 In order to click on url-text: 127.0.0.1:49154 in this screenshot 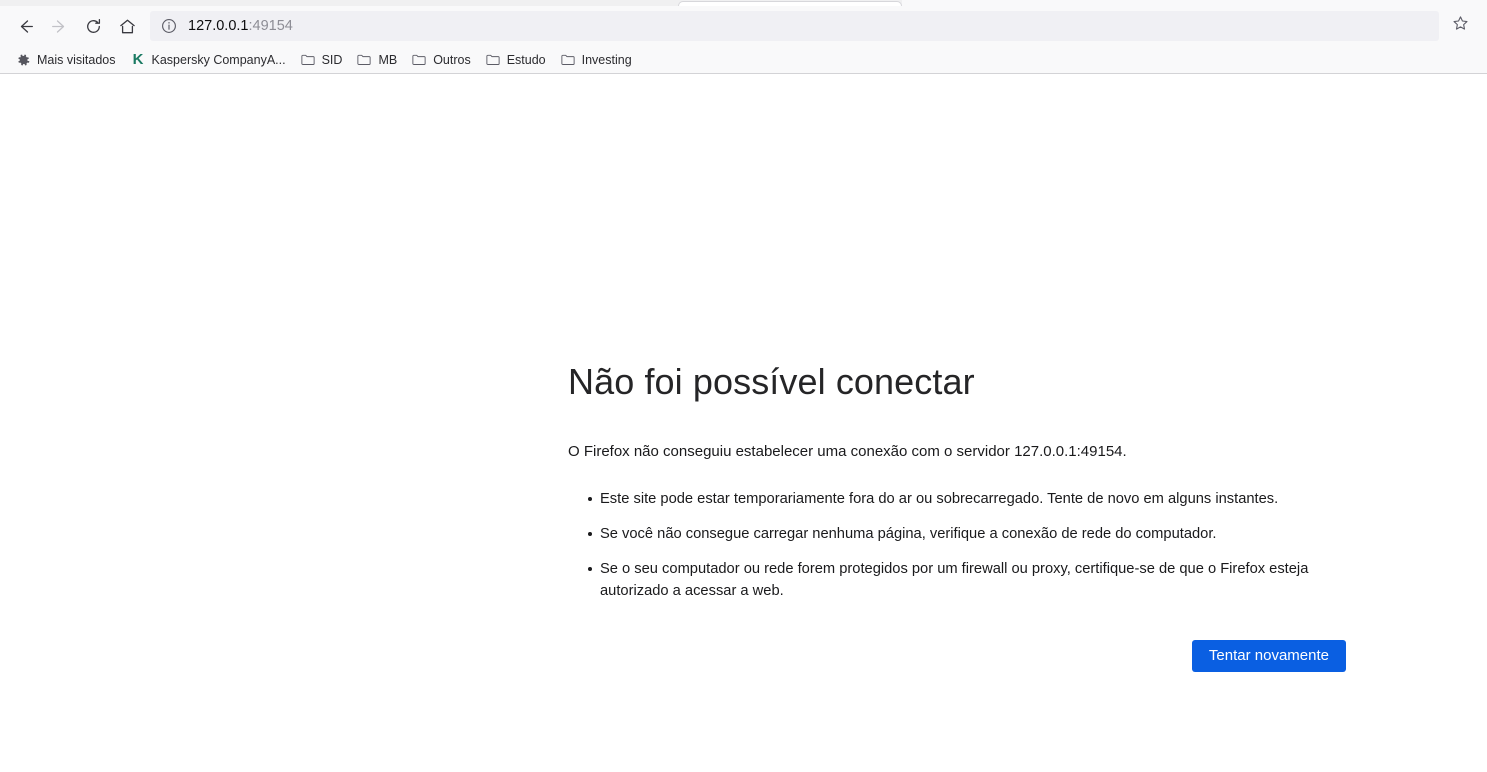, I will do `click(240, 26)`.